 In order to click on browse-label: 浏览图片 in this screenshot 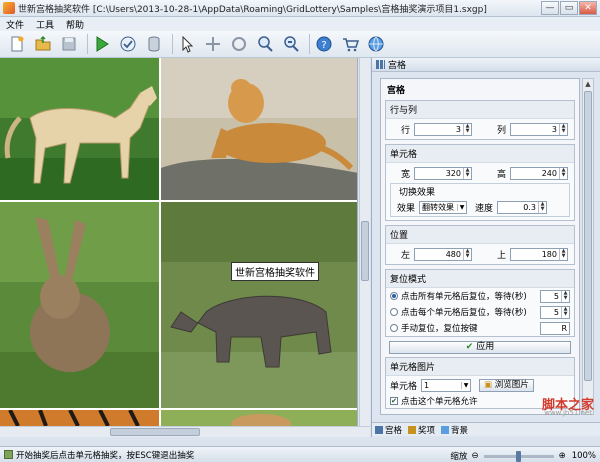, I will do `click(511, 384)`.